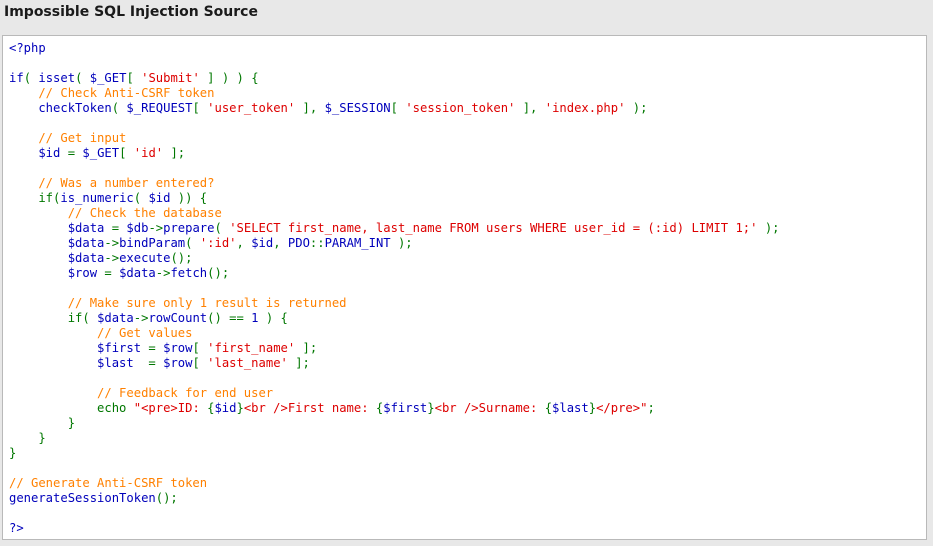 The width and height of the screenshot is (933, 546). Describe the element at coordinates (141, 393) in the screenshot. I see `code-token: // Feedback for end user` at that location.